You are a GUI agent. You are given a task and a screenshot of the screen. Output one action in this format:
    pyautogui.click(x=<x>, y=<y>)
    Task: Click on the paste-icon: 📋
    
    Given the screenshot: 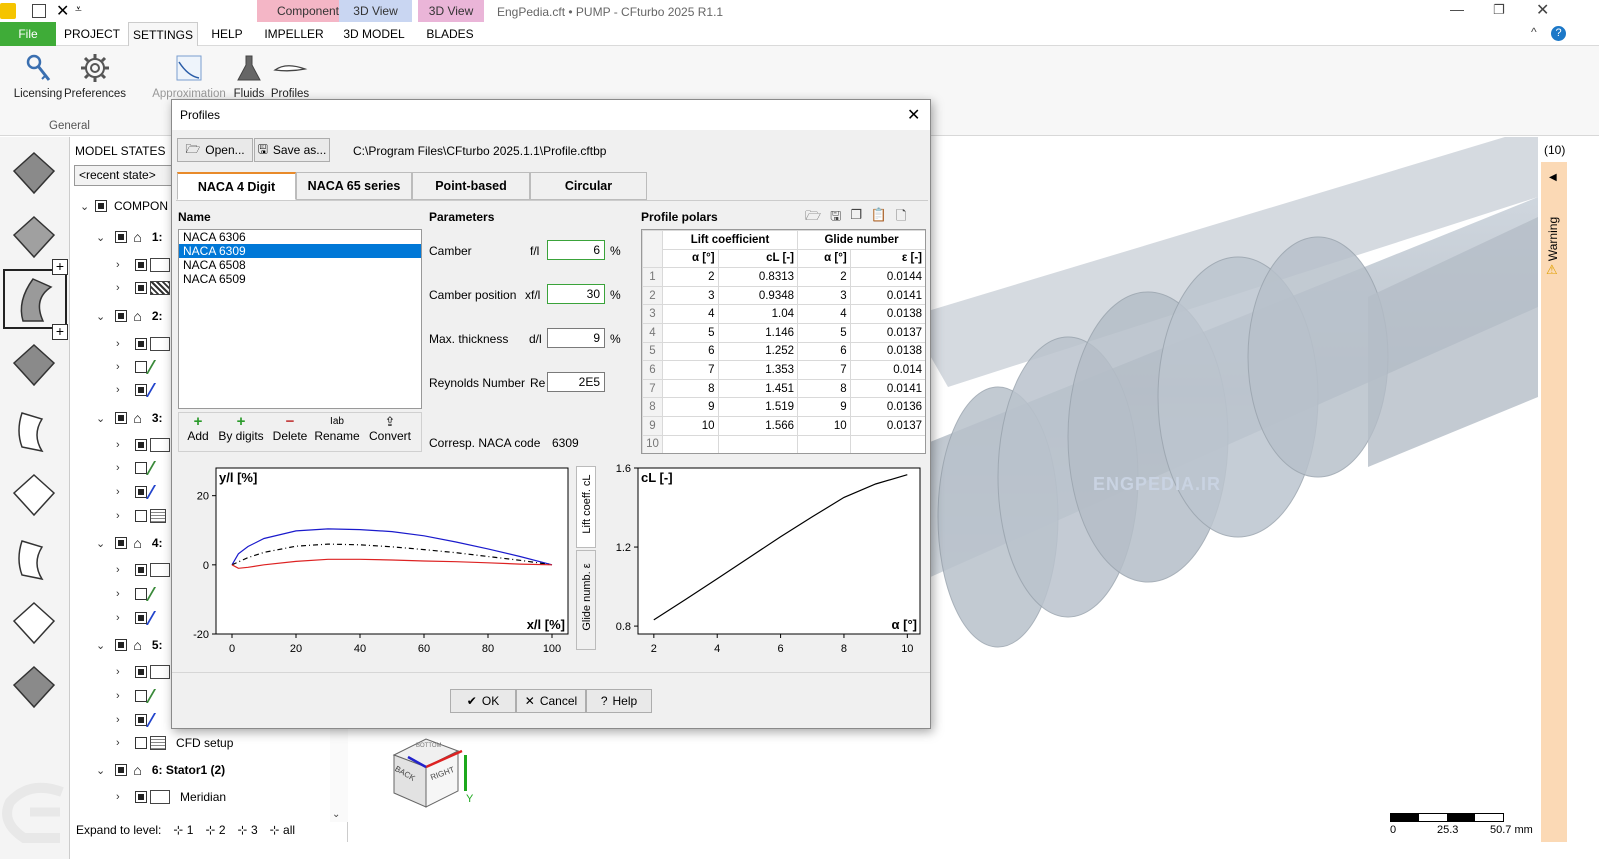 What is the action you would take?
    pyautogui.click(x=879, y=218)
    